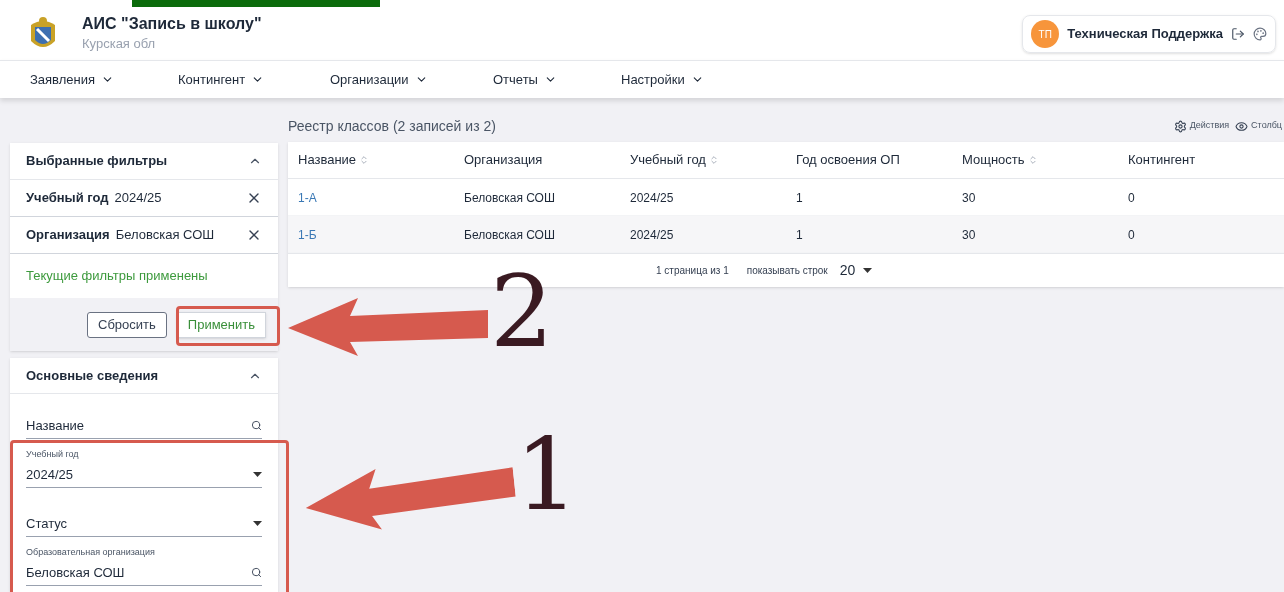  I want to click on annotation-number: 1, so click(547, 475).